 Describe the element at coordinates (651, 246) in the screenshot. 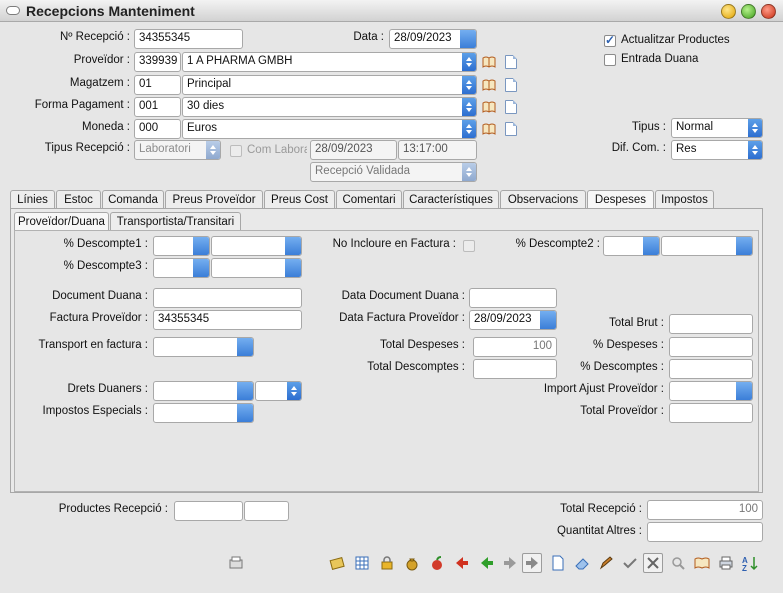

I see `descompte2-button` at that location.